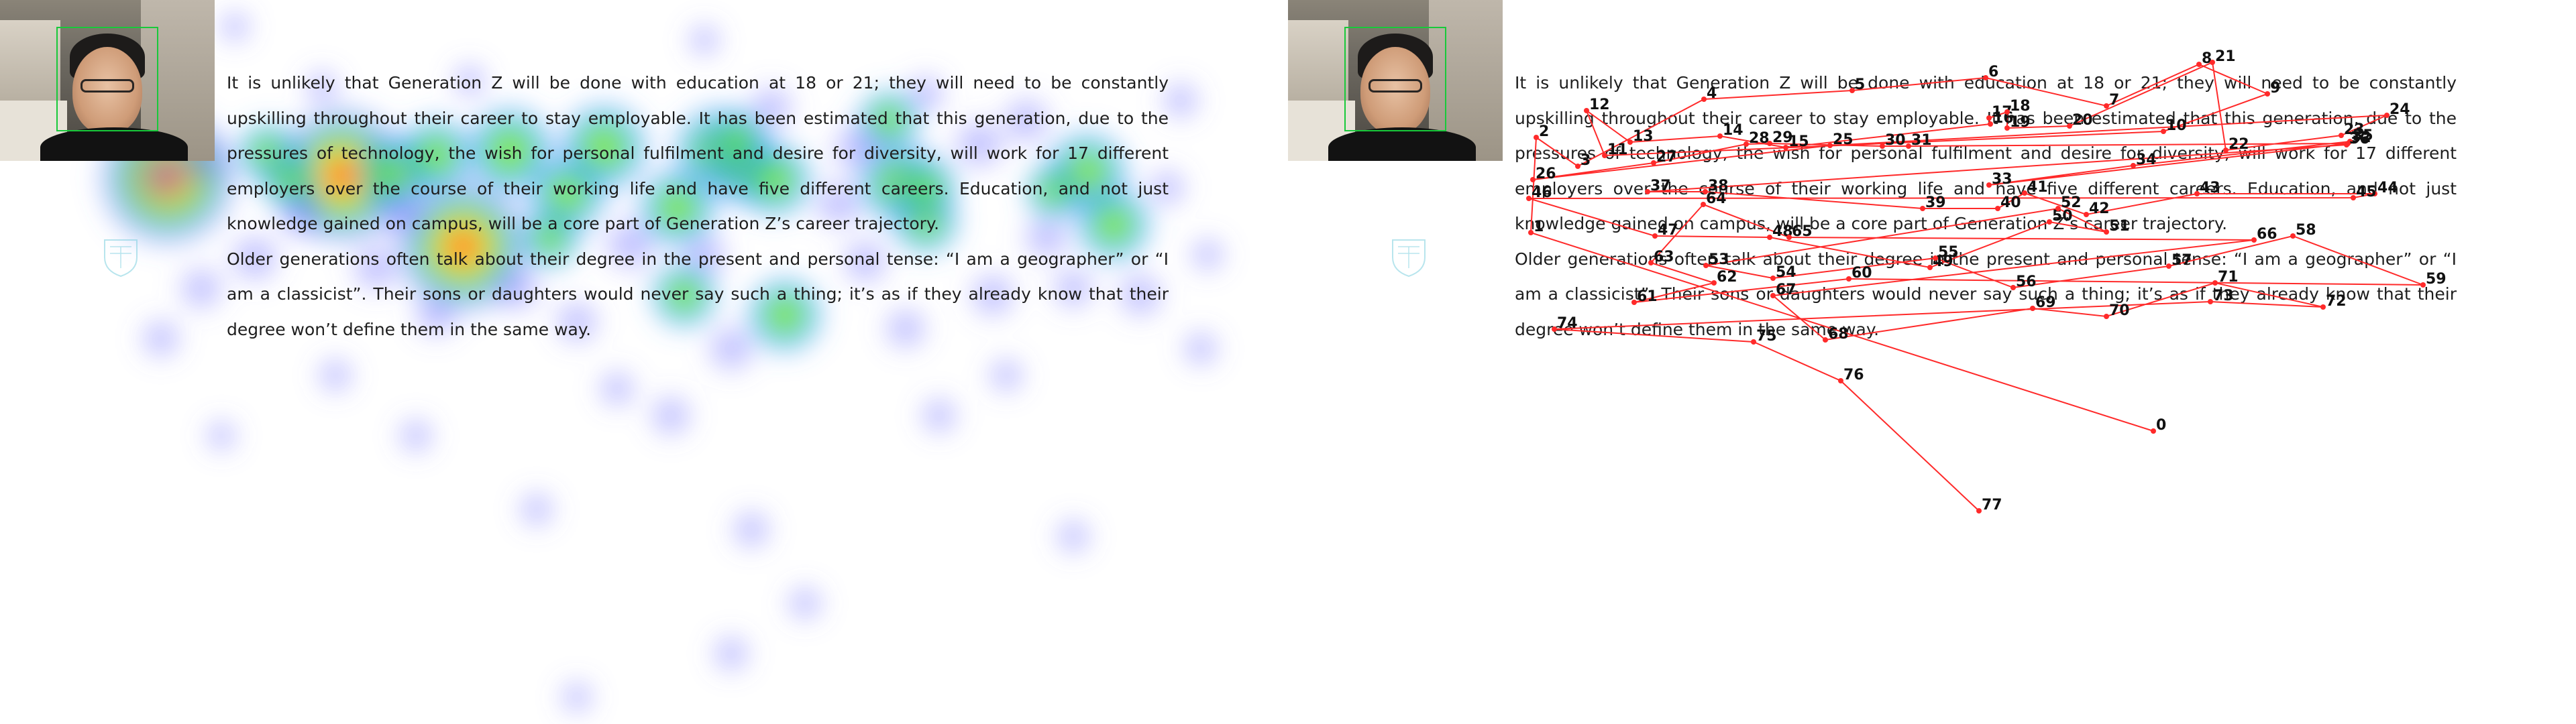 Image resolution: width=2576 pixels, height=724 pixels. I want to click on fixation-label: 20, so click(2082, 121).